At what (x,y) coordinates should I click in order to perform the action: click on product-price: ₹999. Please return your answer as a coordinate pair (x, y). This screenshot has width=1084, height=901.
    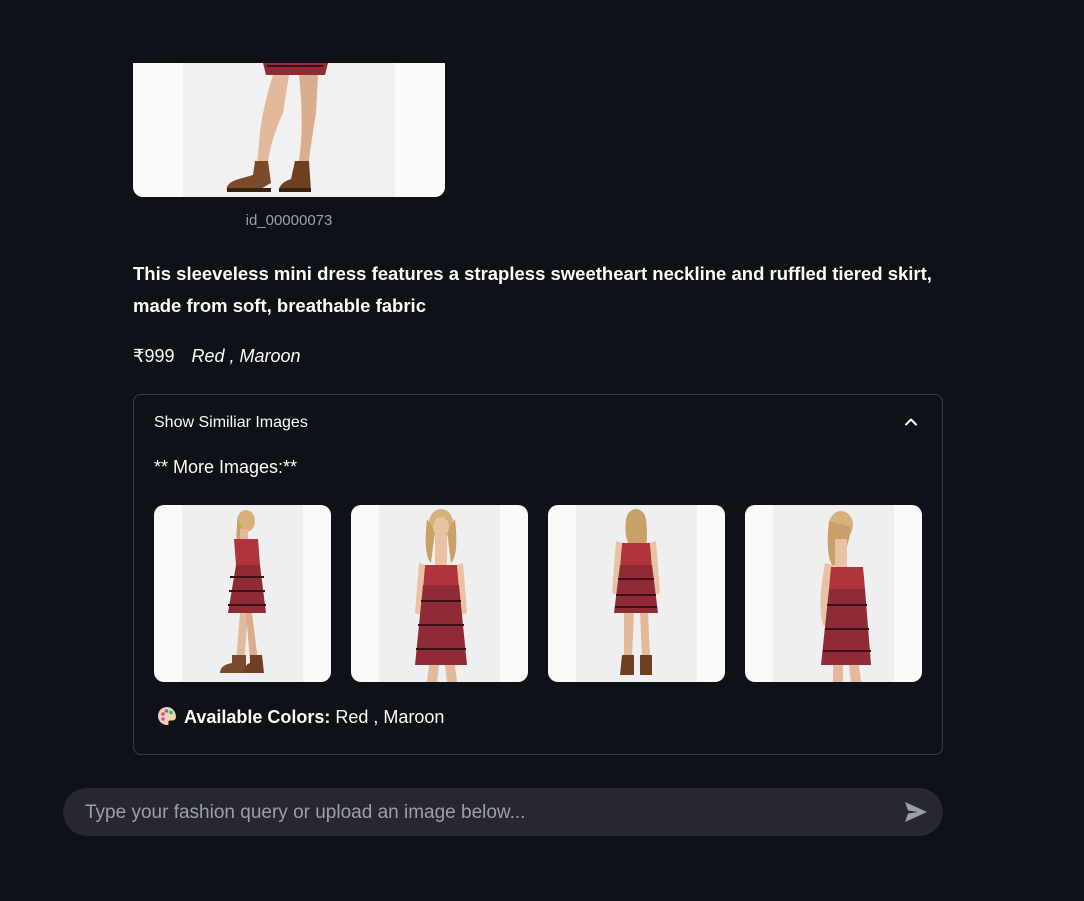
    Looking at the image, I should click on (154, 356).